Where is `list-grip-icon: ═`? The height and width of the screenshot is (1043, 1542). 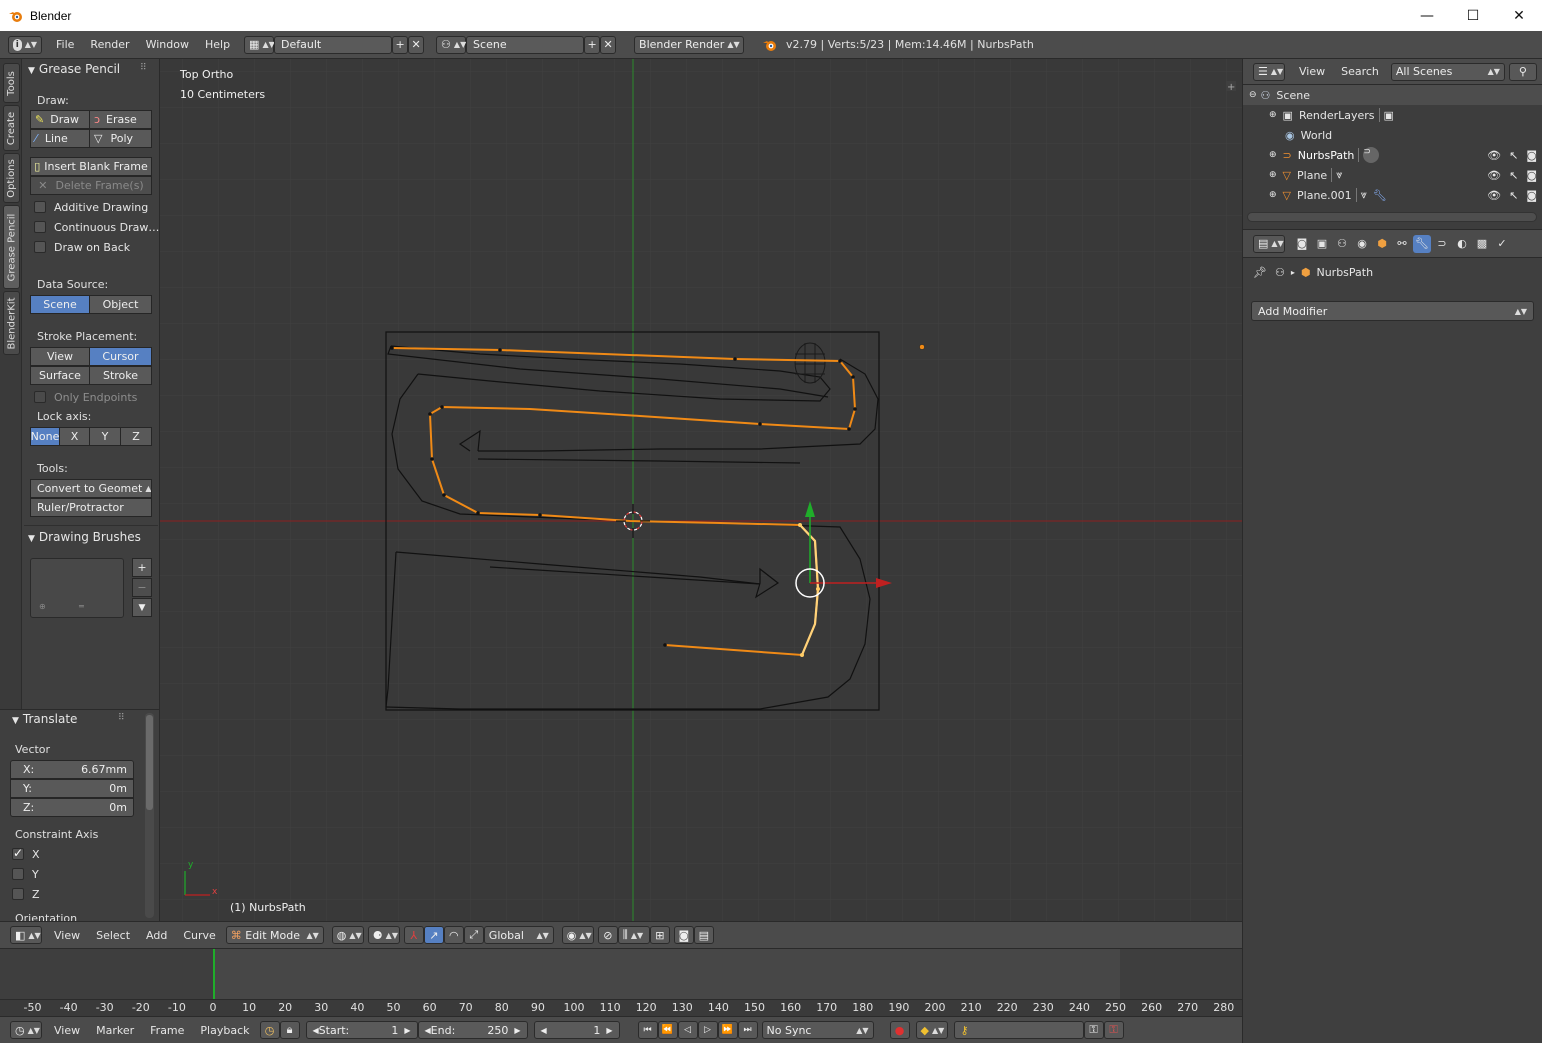
list-grip-icon: ═ is located at coordinates (81, 606).